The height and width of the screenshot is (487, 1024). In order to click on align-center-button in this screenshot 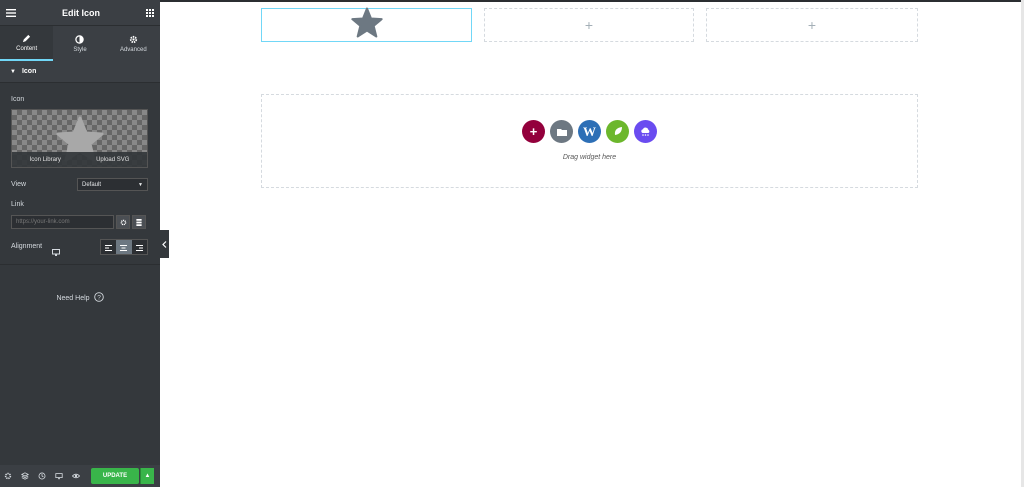, I will do `click(124, 247)`.